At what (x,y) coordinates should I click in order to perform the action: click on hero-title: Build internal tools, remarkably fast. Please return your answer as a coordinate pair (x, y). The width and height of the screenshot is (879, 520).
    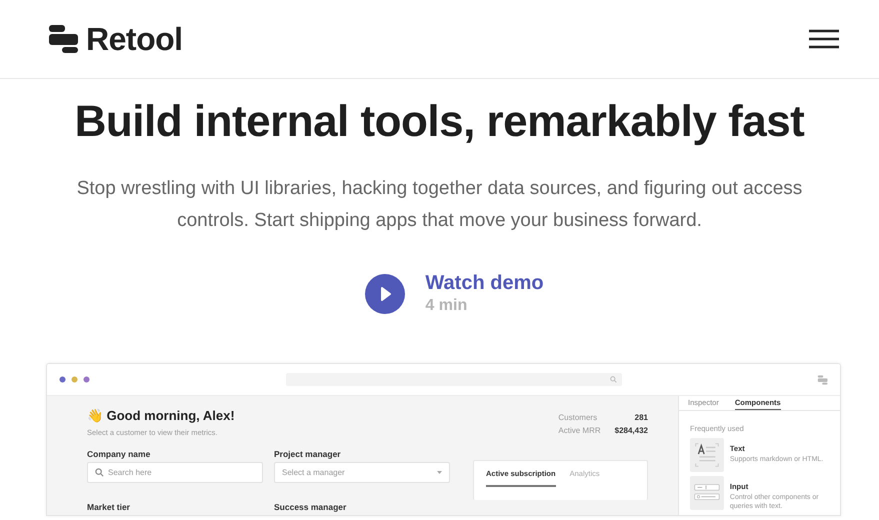
    Looking at the image, I should click on (439, 122).